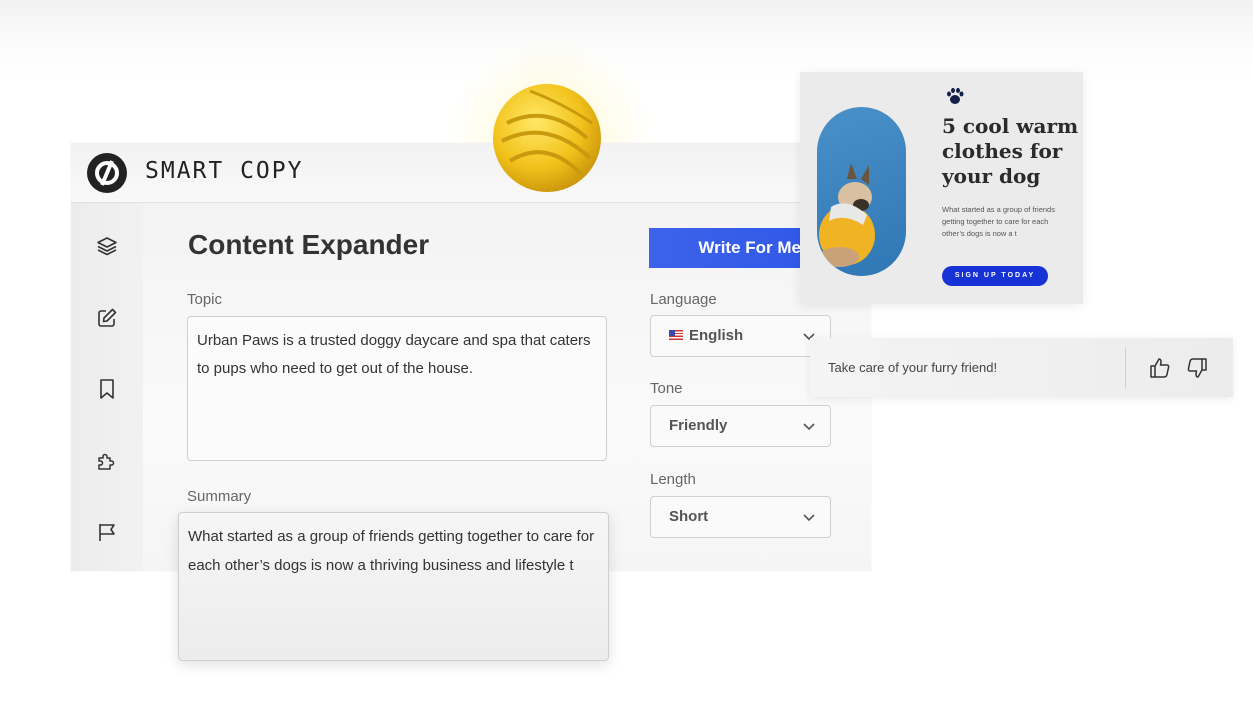  What do you see at coordinates (698, 425) in the screenshot?
I see `tone-value: Friendly` at bounding box center [698, 425].